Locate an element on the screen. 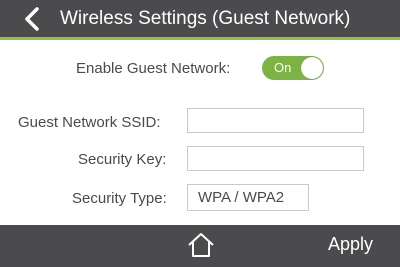  home-icon is located at coordinates (201, 245).